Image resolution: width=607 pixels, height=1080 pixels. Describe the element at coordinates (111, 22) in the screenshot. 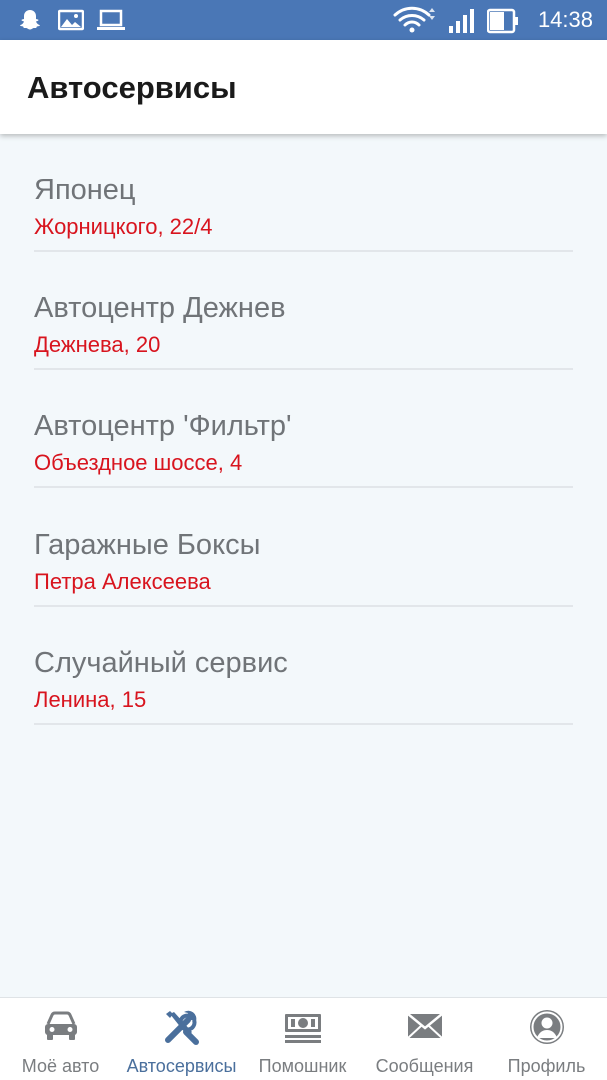

I see `laptop-icon` at that location.